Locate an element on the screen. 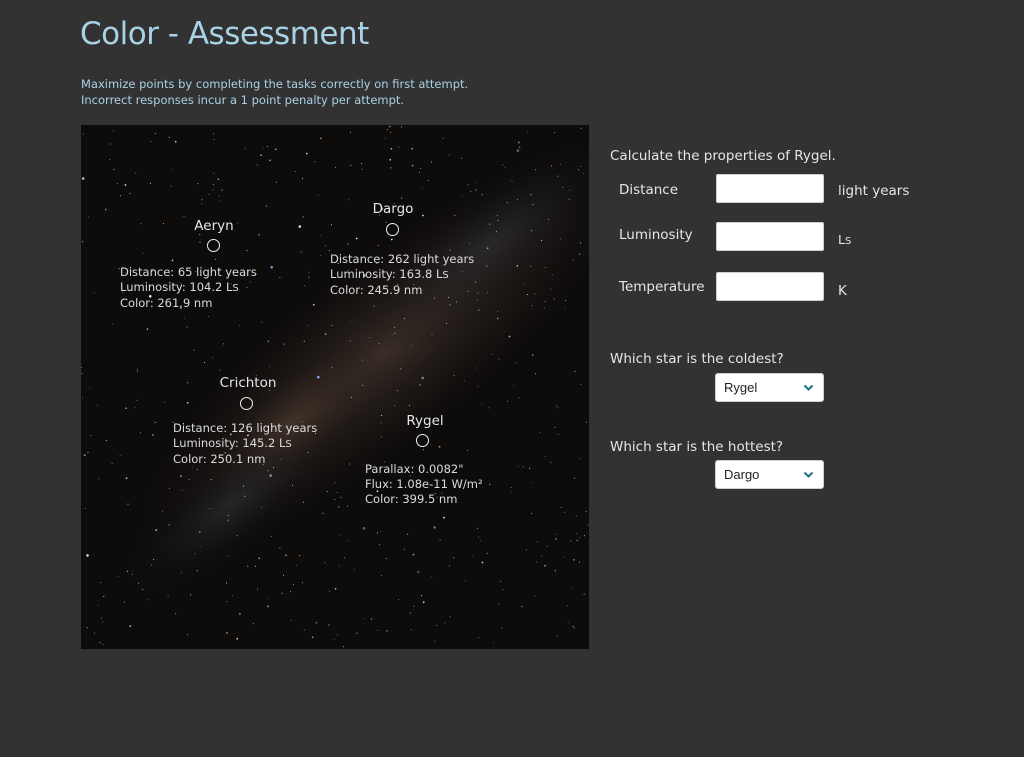 This screenshot has height=757, width=1024. star-info-line: Luminosity: 104.2 LS is located at coordinates (188, 288).